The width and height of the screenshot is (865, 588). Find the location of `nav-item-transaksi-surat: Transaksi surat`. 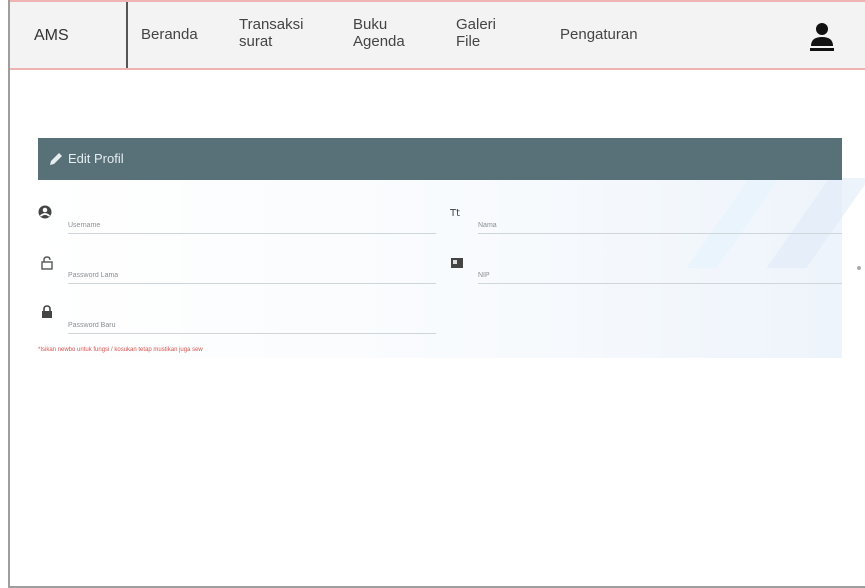

nav-item-transaksi-surat: Transaksi surat is located at coordinates (275, 33).